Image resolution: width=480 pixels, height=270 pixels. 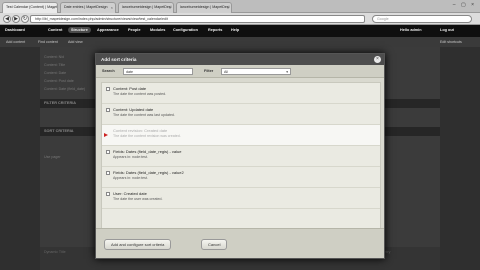 I want to click on search-input: date, so click(x=158, y=71).